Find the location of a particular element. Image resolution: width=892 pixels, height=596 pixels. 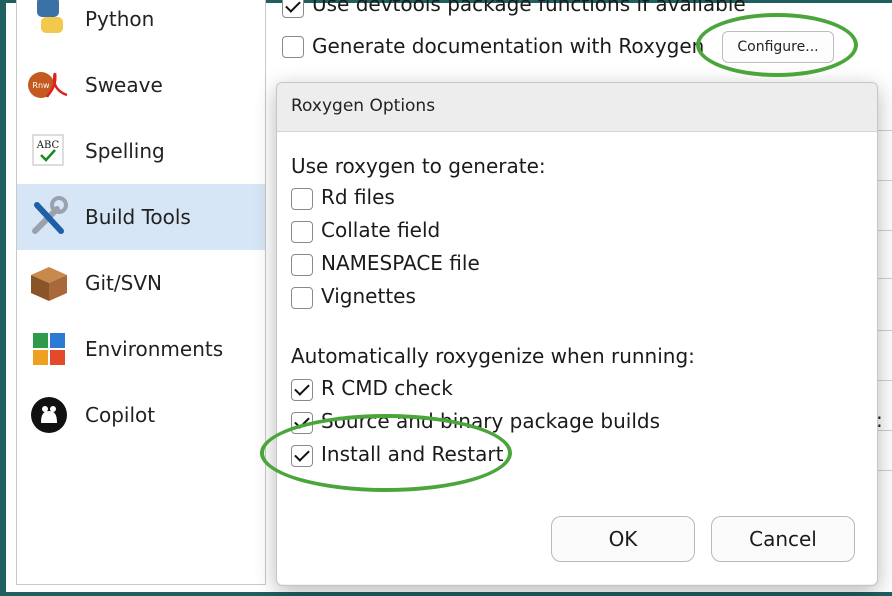

sidebar-item-git-svn: Git/SVN is located at coordinates (141, 283).